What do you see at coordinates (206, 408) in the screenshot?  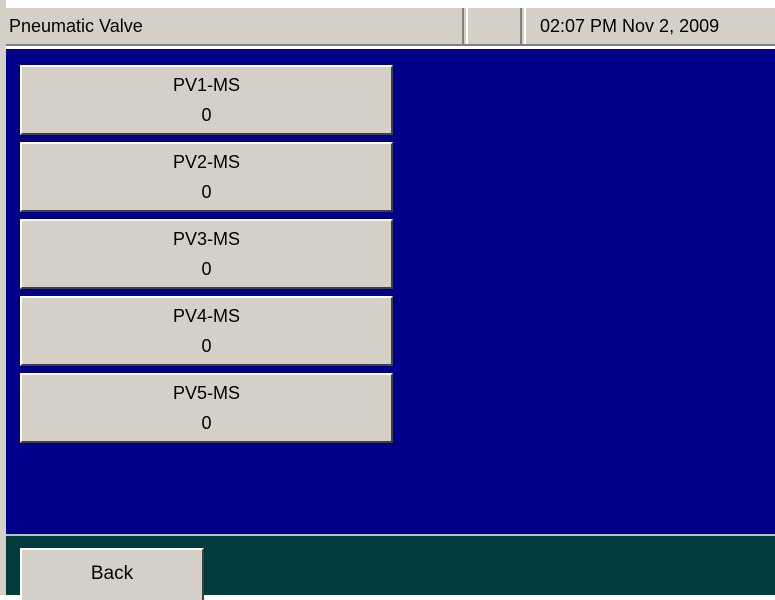 I see `valve-button-pv5: PV5-MS 0` at bounding box center [206, 408].